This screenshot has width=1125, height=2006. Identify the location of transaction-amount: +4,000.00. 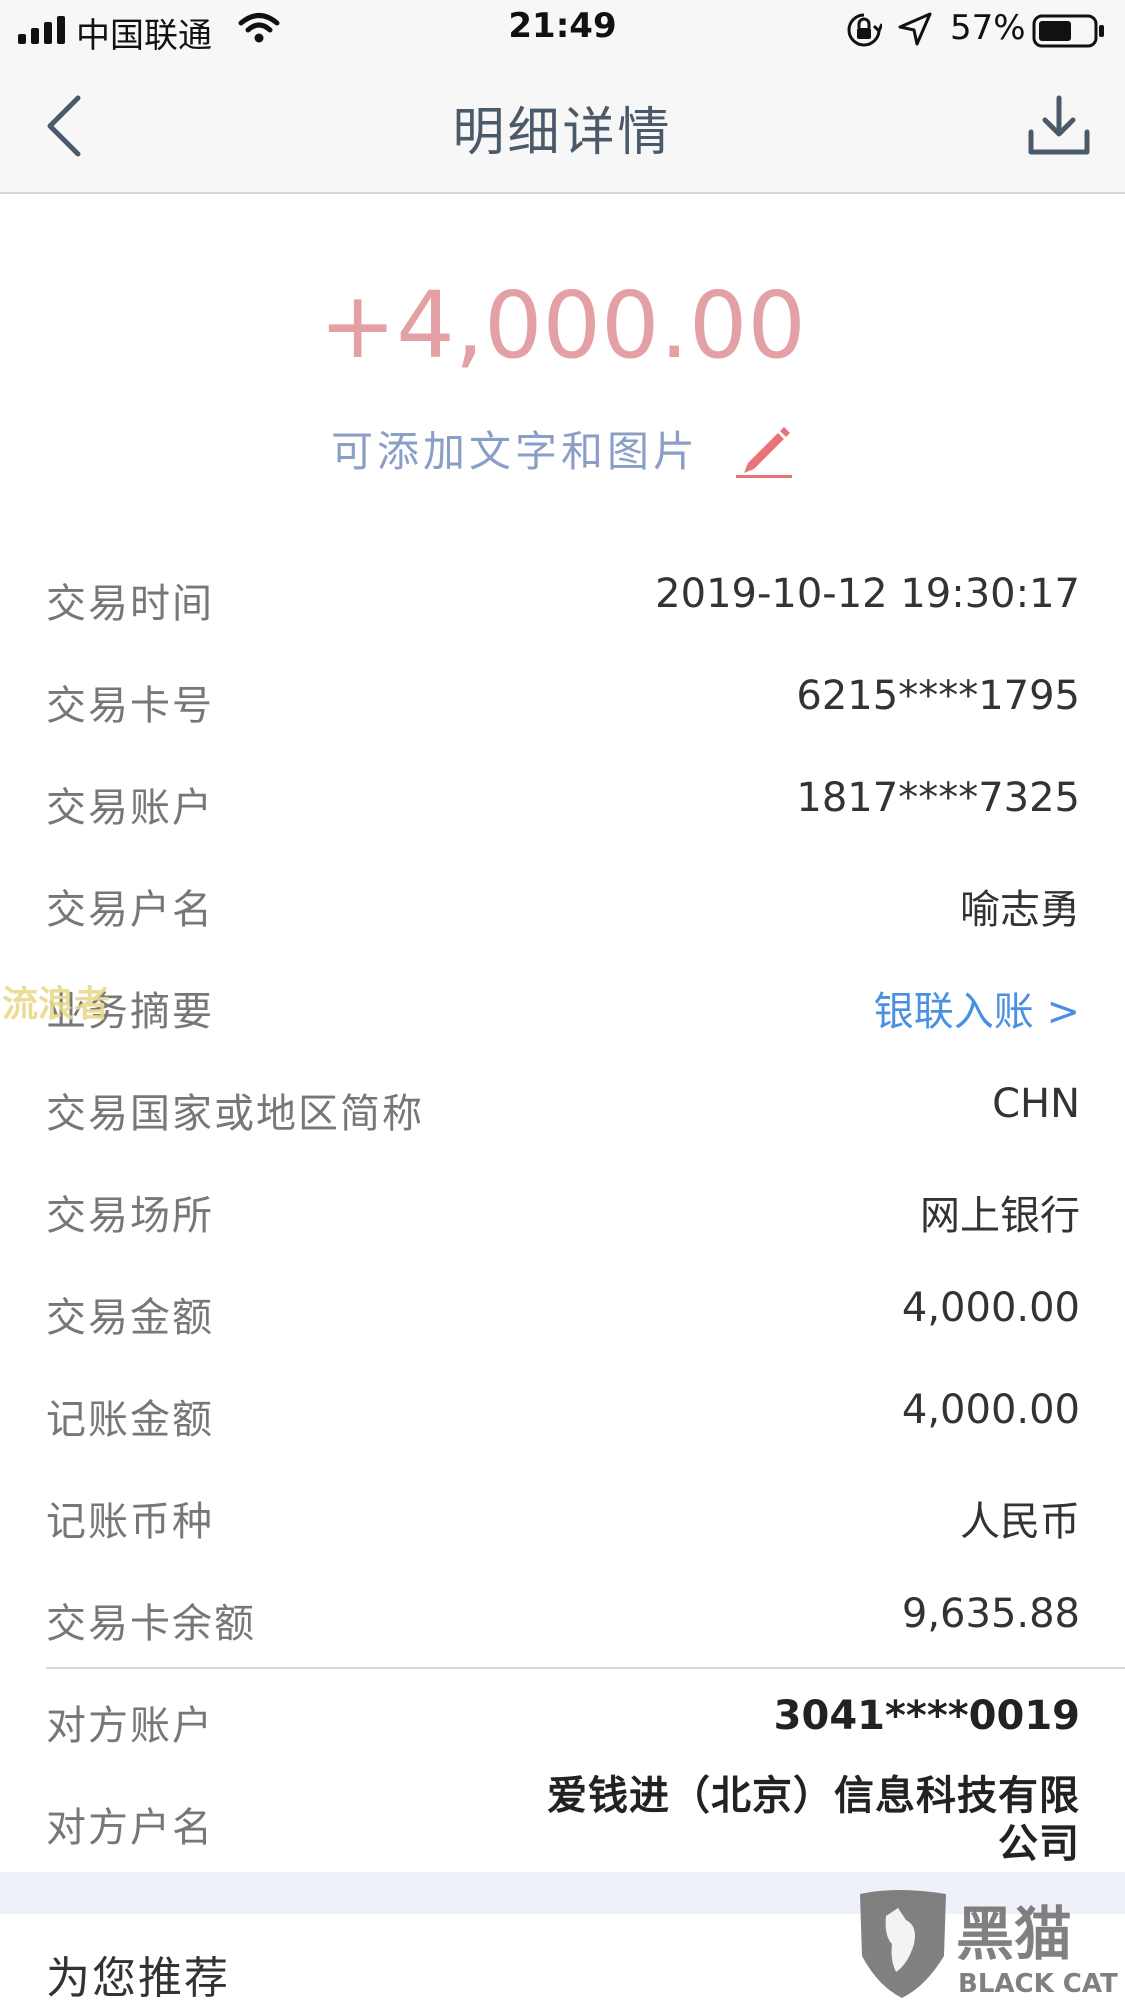
(562, 325).